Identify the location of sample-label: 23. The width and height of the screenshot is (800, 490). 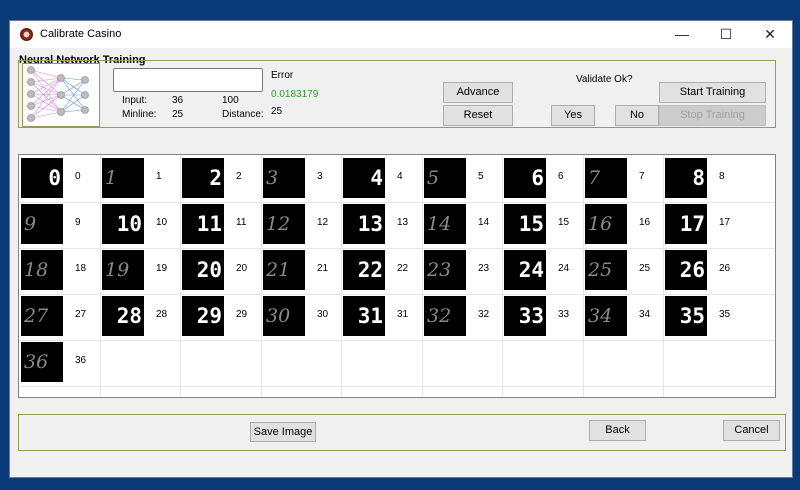
(484, 268).